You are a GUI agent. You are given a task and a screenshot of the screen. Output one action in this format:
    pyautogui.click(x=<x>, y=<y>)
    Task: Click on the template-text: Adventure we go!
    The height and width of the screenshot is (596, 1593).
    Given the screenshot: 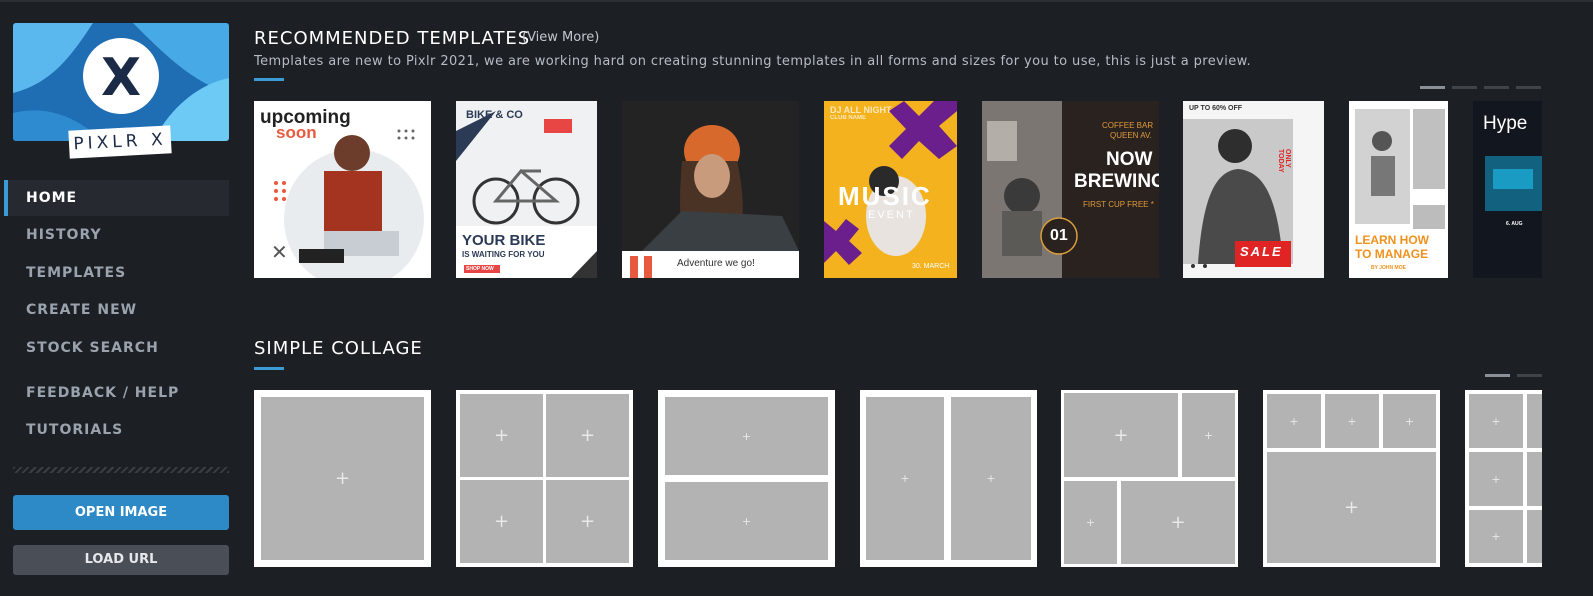 What is the action you would take?
    pyautogui.click(x=716, y=263)
    